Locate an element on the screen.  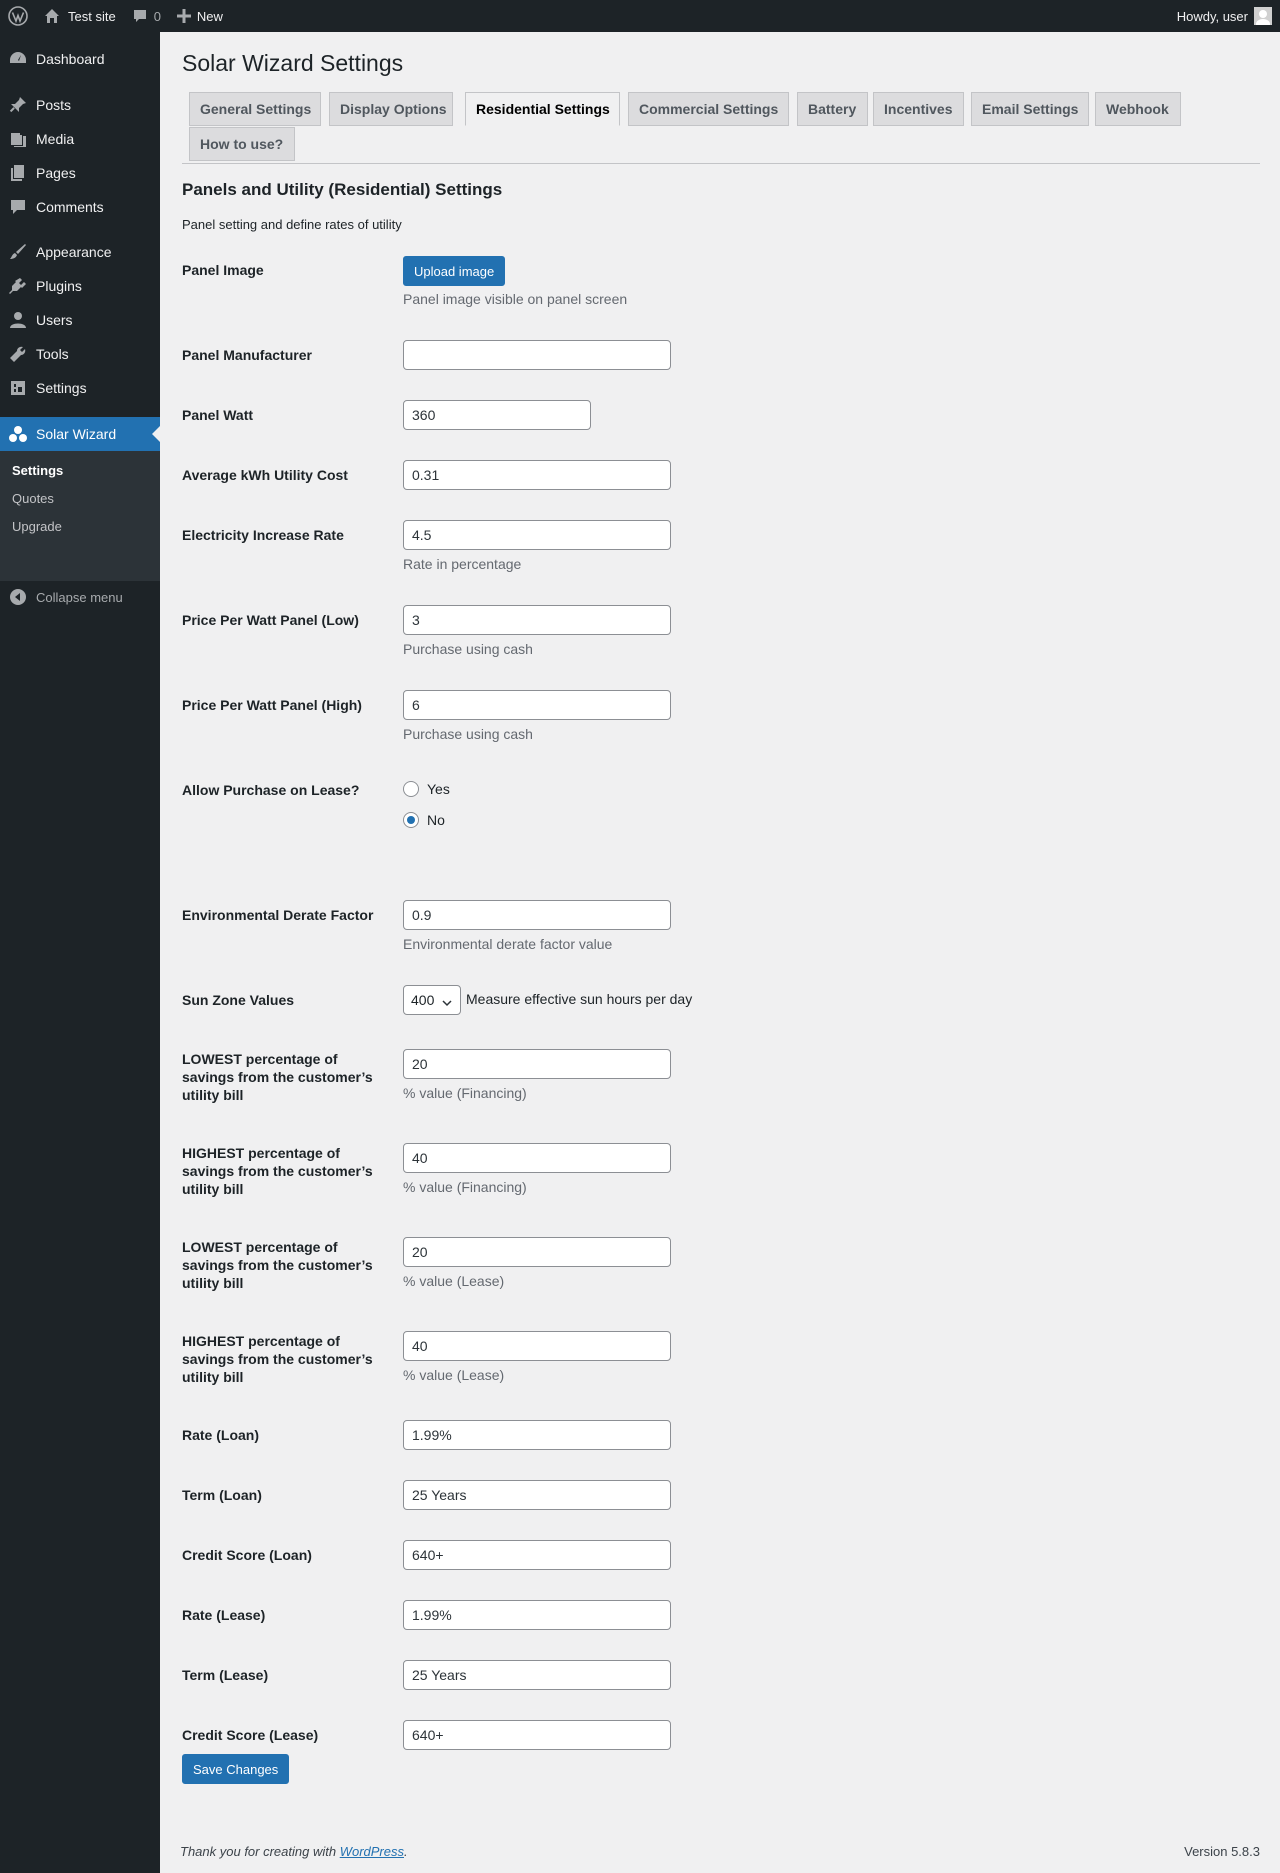
panel-manufacturer-input is located at coordinates (537, 355).